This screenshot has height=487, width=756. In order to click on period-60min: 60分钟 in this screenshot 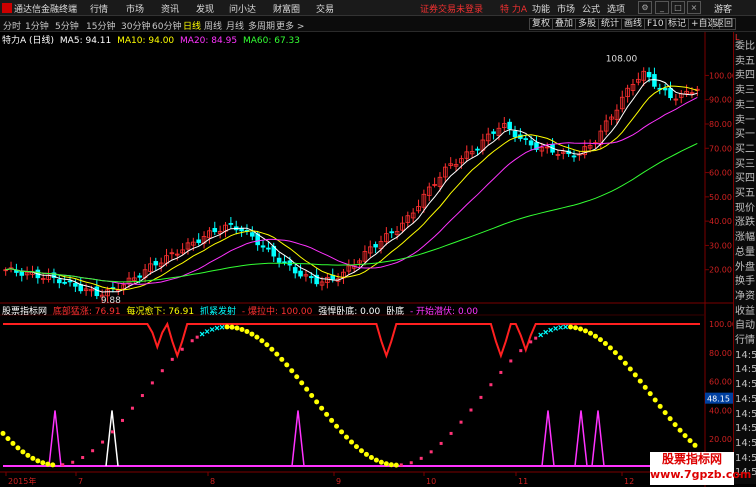, I will do `click(166, 25)`.